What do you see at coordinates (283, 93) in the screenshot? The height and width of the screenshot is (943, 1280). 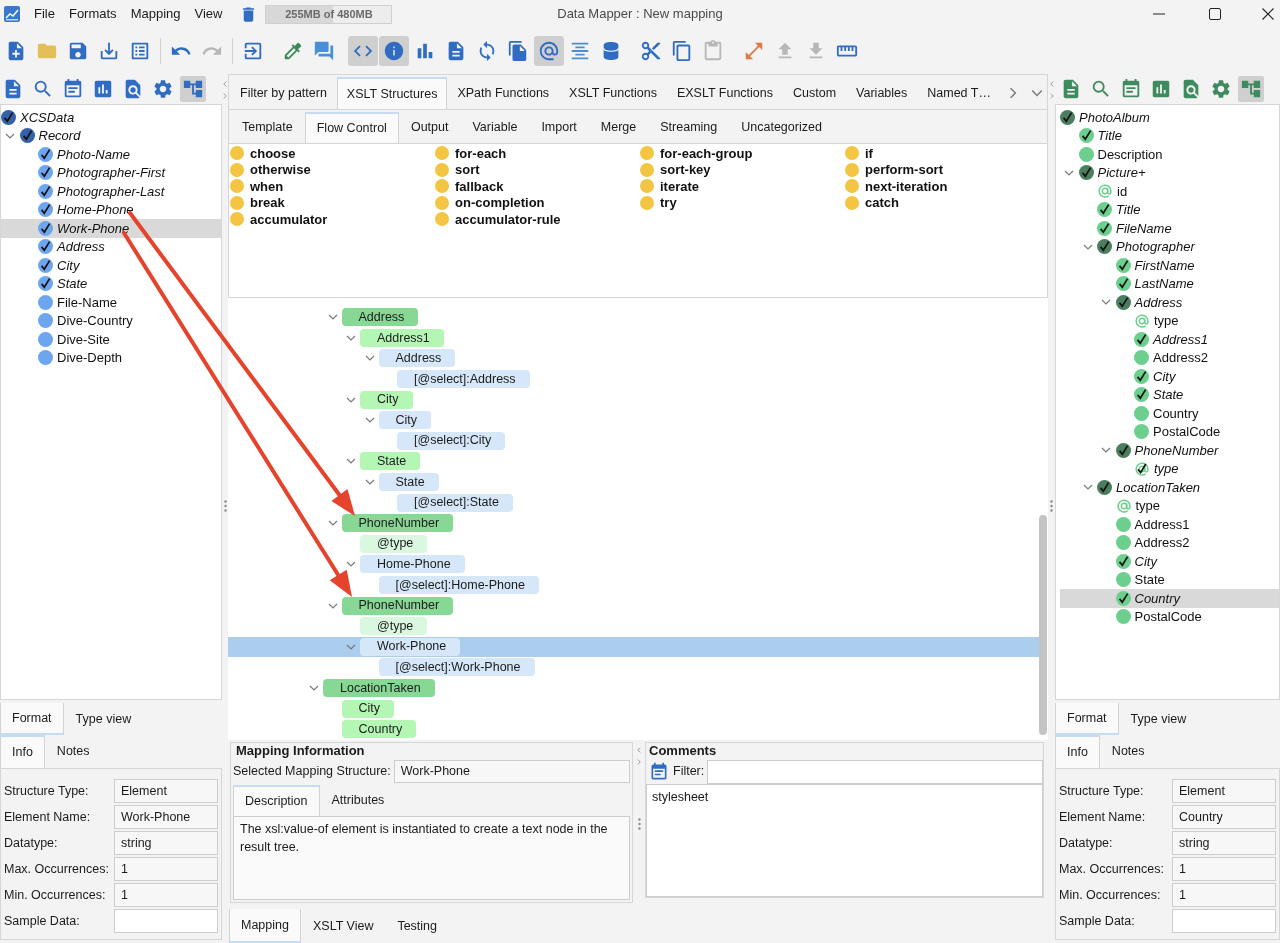 I see `tab: Filter by pattern` at bounding box center [283, 93].